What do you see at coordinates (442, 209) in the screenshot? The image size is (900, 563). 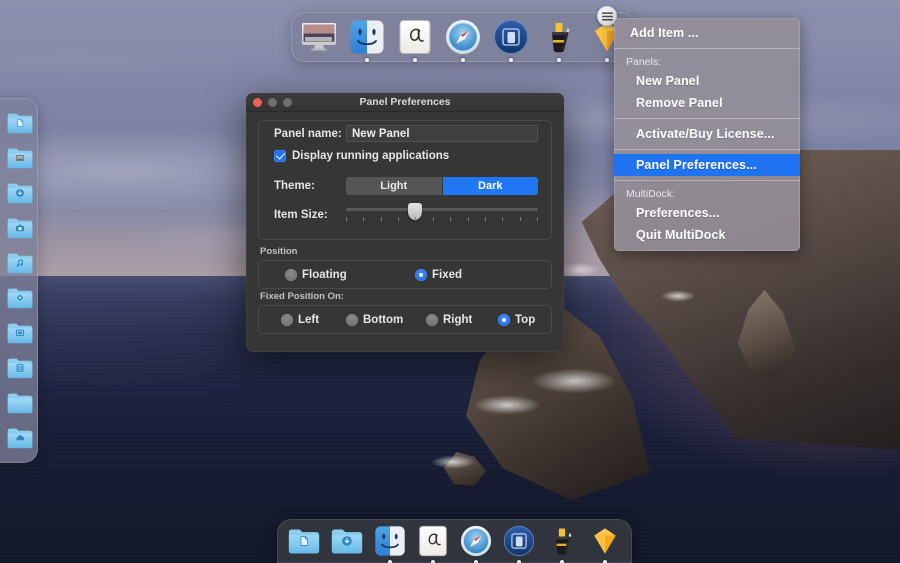 I see `slider-track` at bounding box center [442, 209].